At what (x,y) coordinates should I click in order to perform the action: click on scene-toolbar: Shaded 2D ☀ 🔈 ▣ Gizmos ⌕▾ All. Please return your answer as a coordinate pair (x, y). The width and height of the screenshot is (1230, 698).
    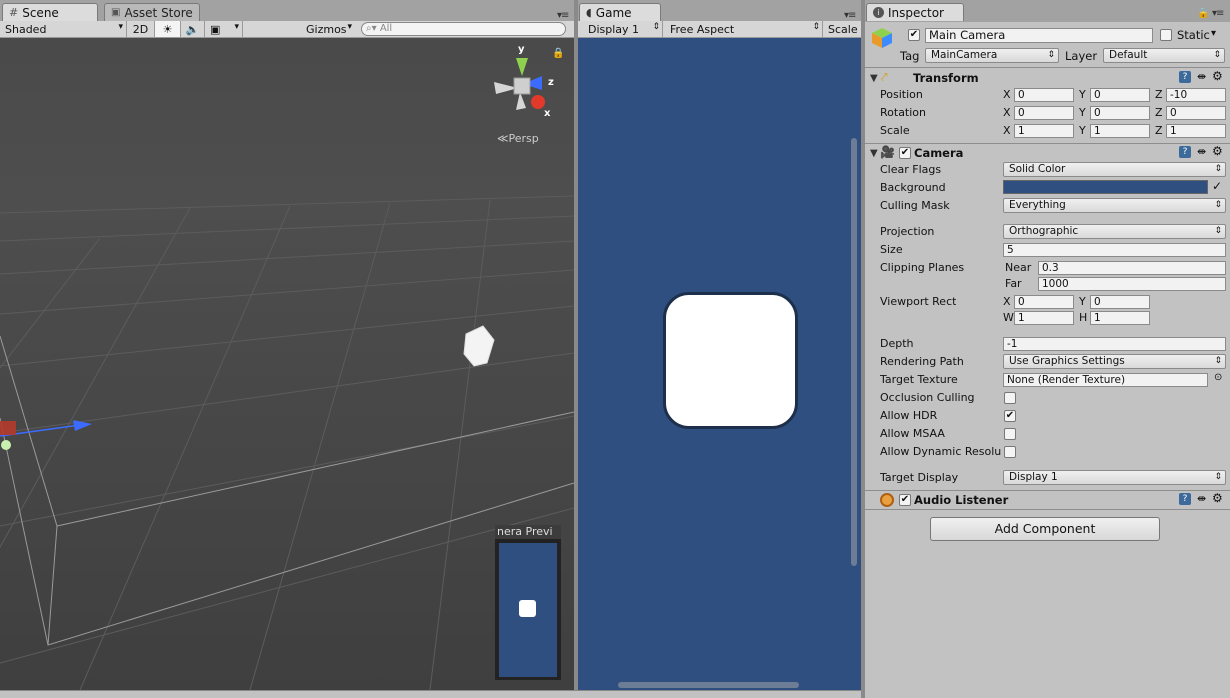
    Looking at the image, I should click on (287, 29).